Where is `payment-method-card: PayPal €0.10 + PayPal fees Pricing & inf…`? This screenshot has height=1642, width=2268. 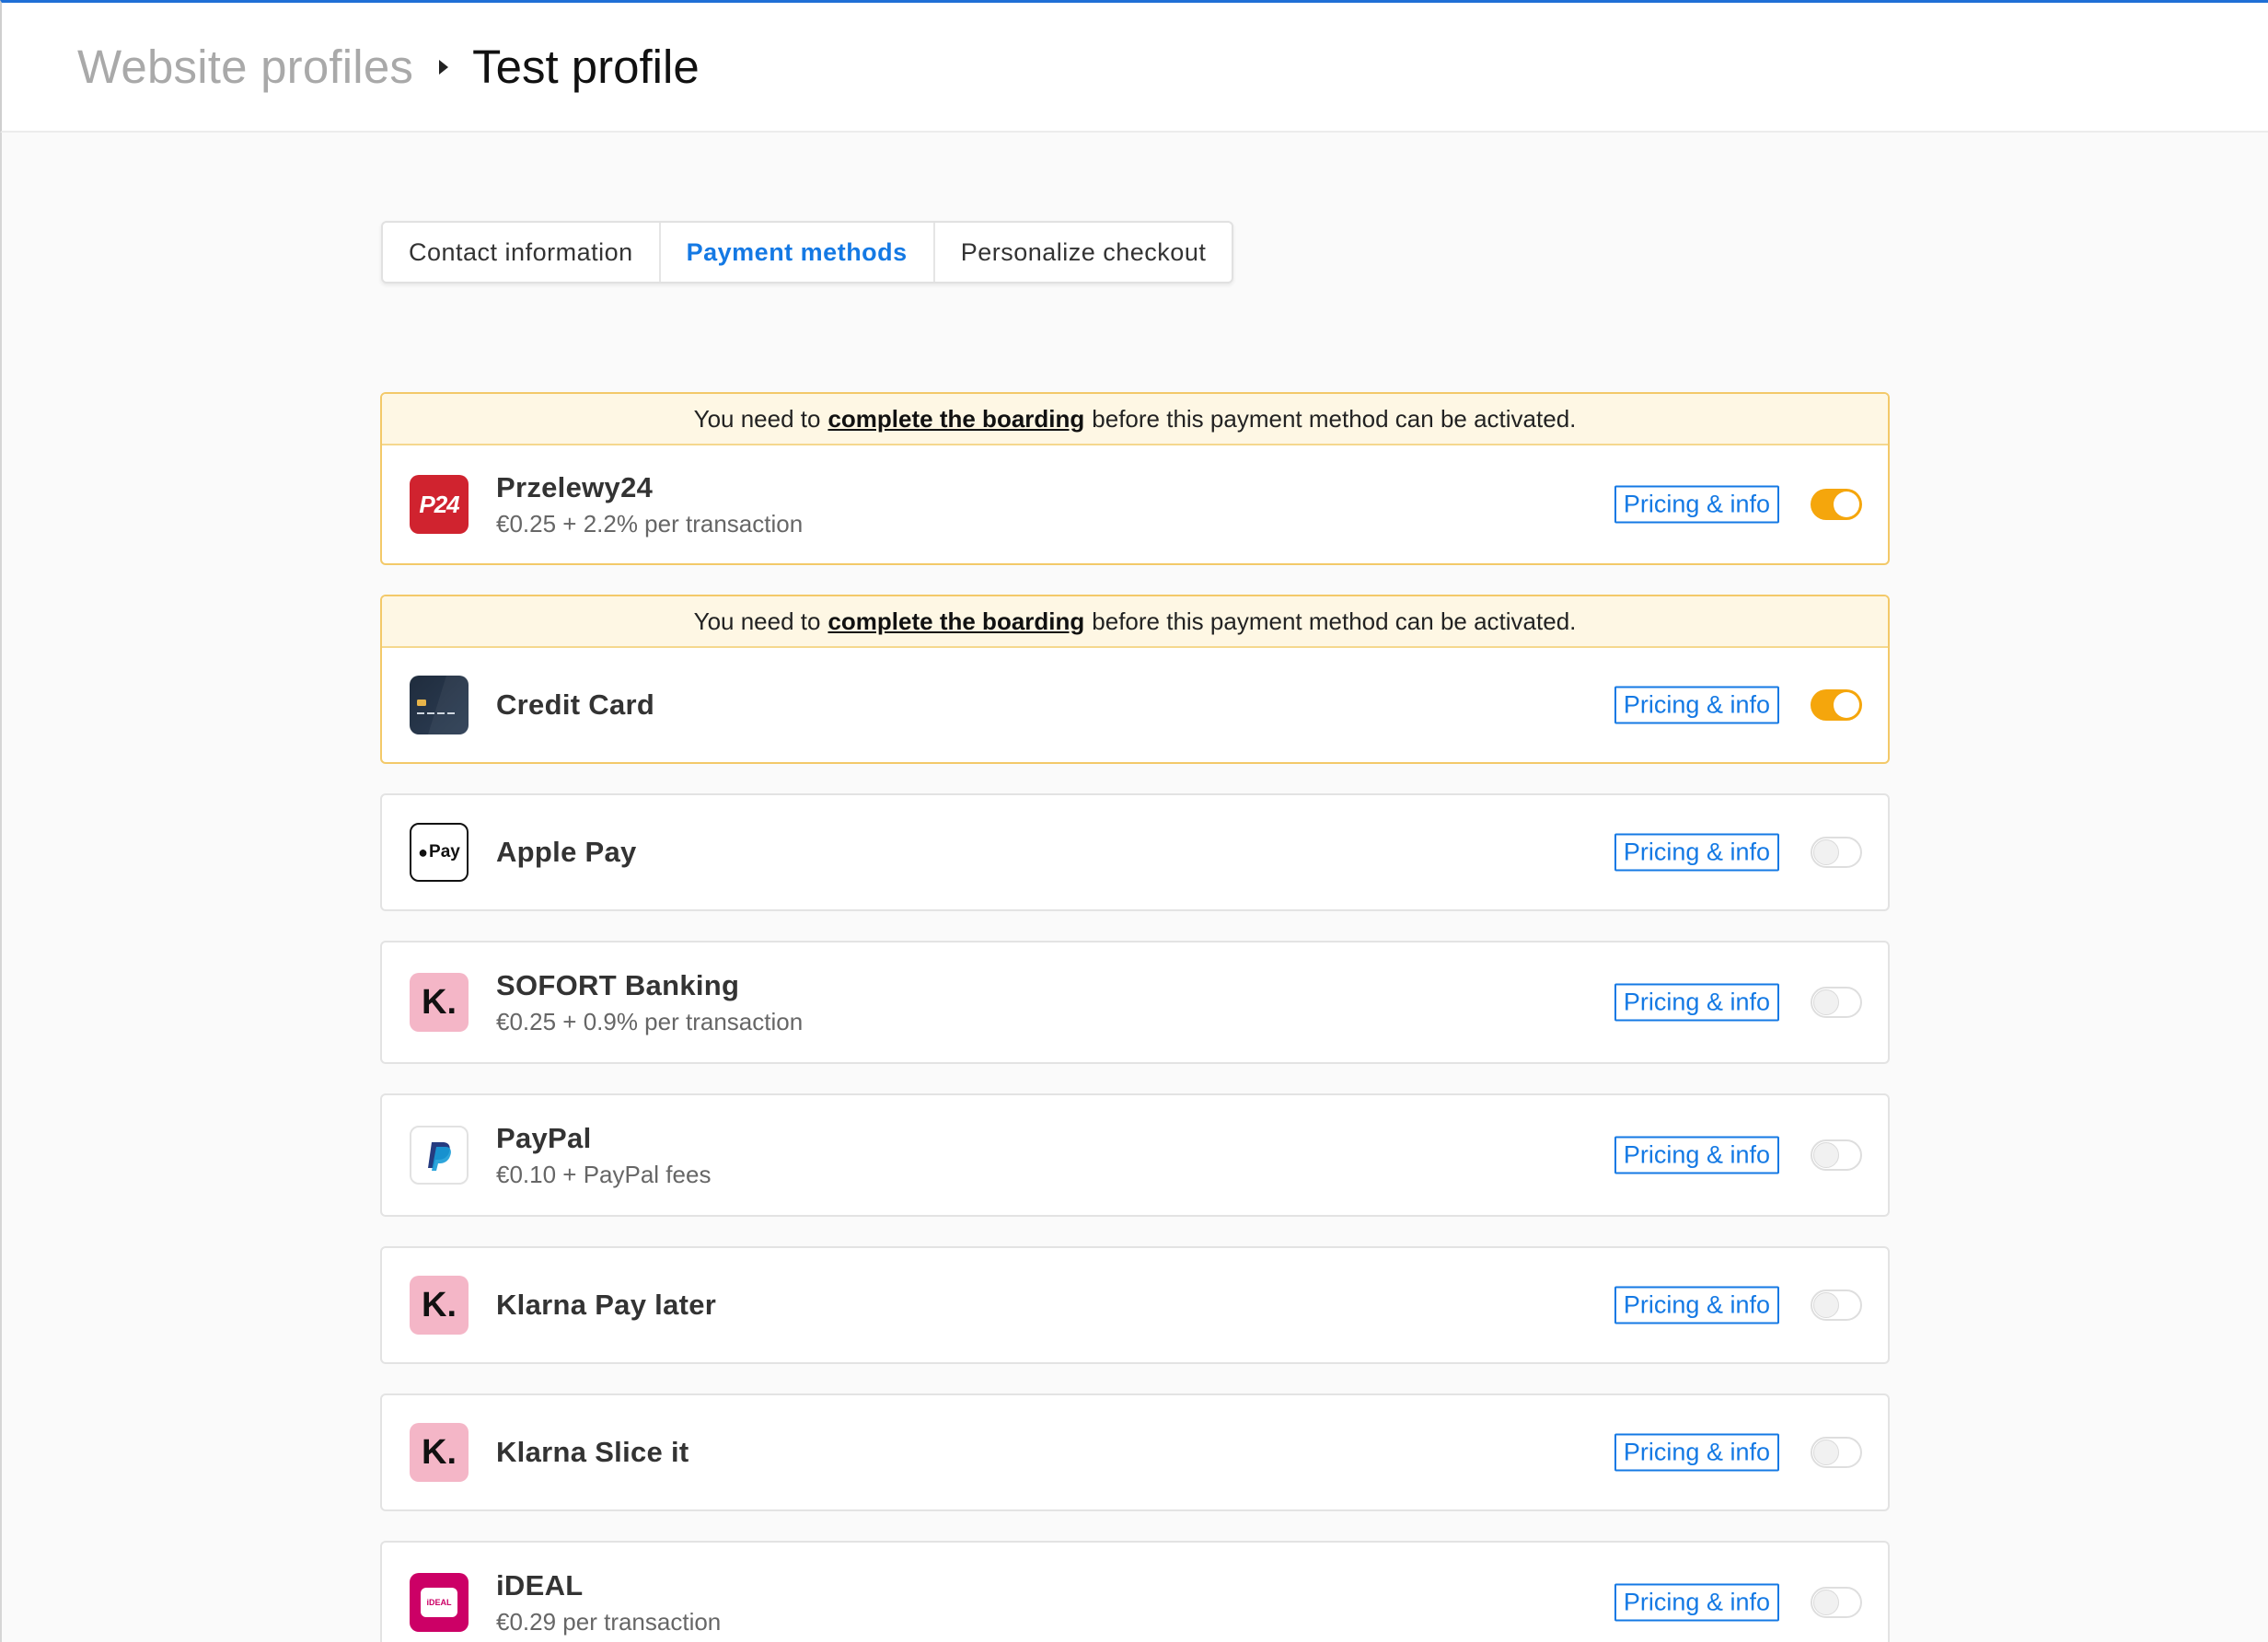 payment-method-card: PayPal €0.10 + PayPal fees Pricing & inf… is located at coordinates (1135, 1155).